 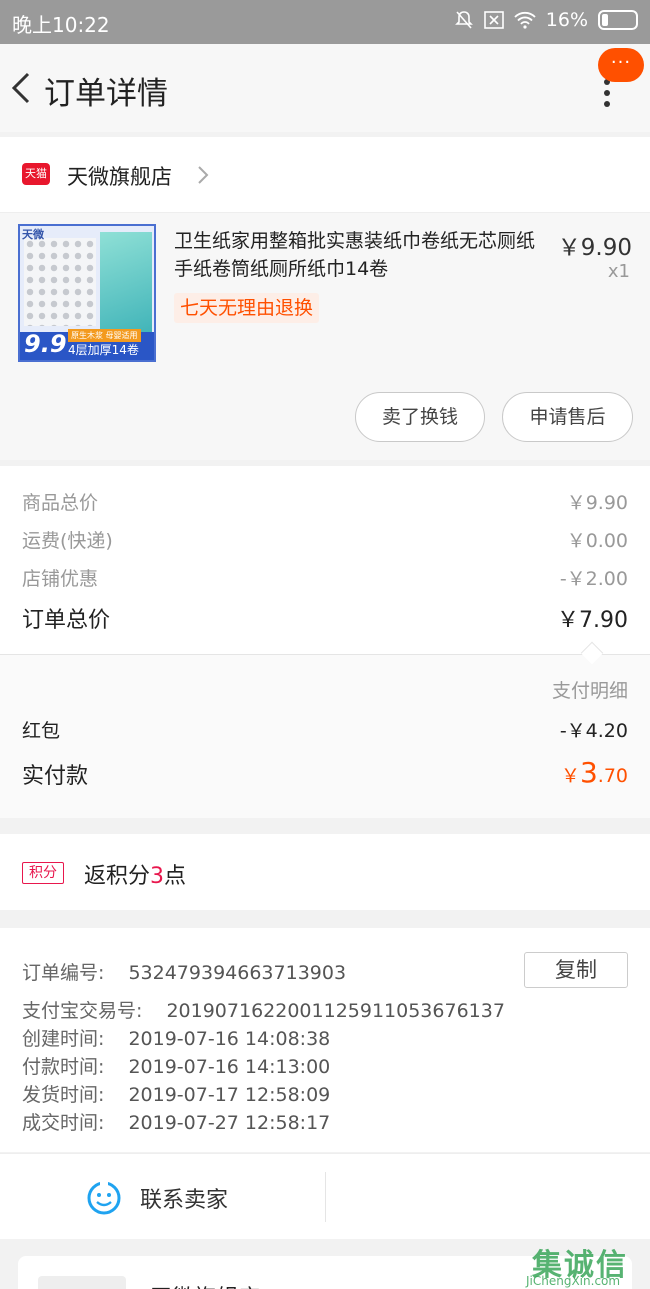 I want to click on summary-value: ￥9.90, so click(x=597, y=503).